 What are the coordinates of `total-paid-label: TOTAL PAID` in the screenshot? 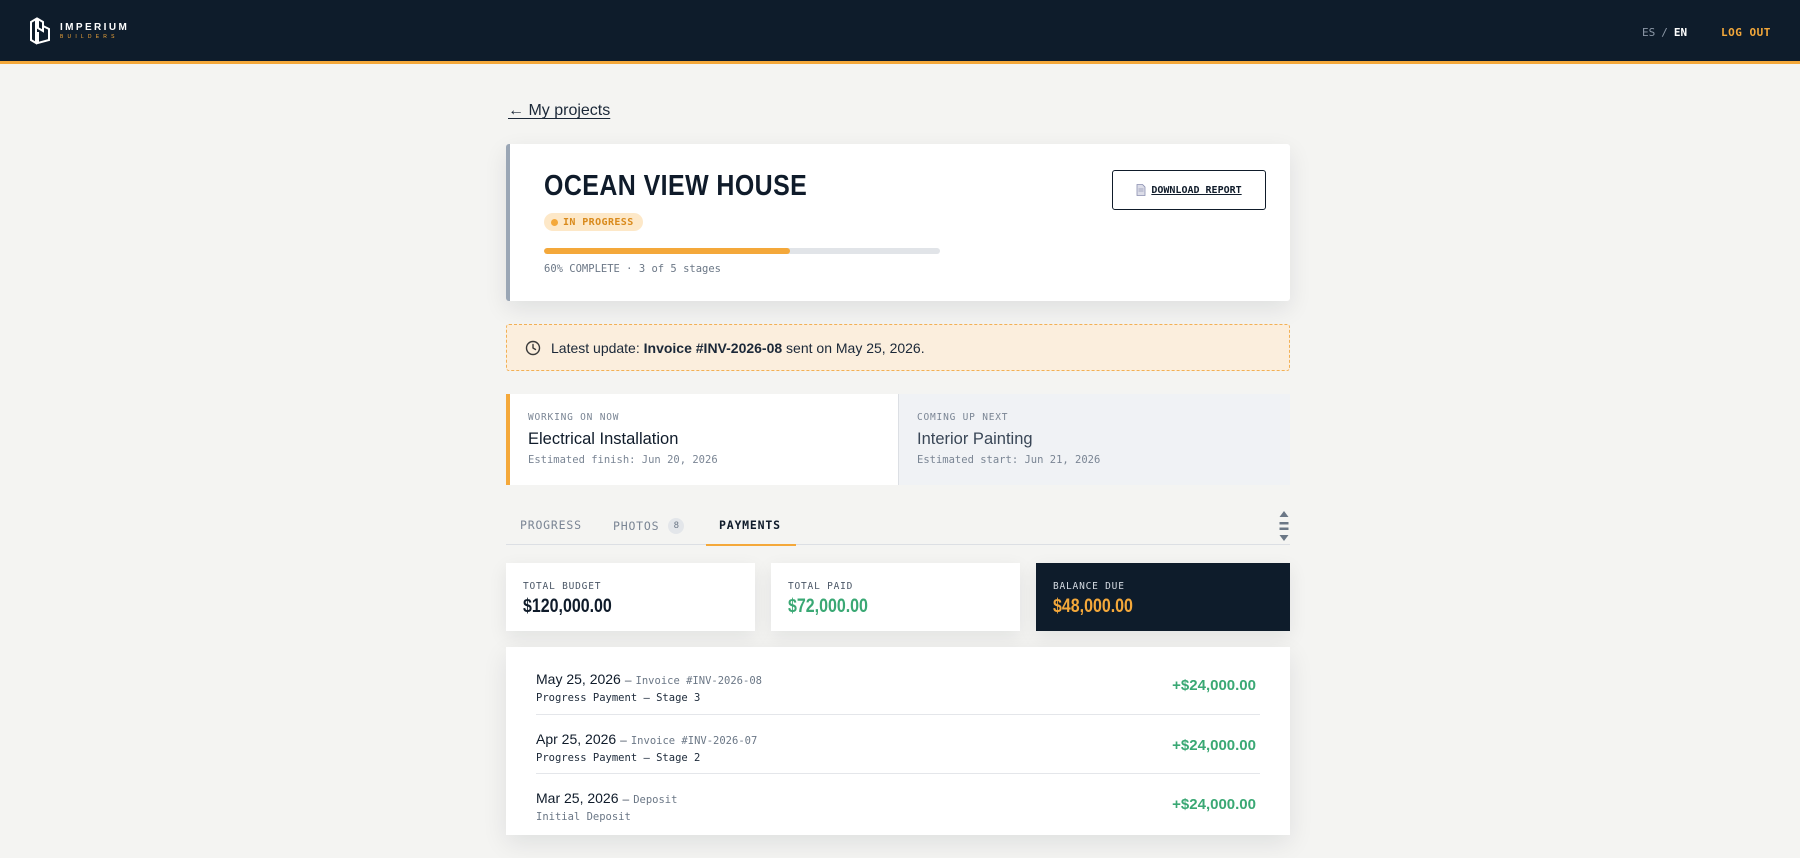 It's located at (821, 586).